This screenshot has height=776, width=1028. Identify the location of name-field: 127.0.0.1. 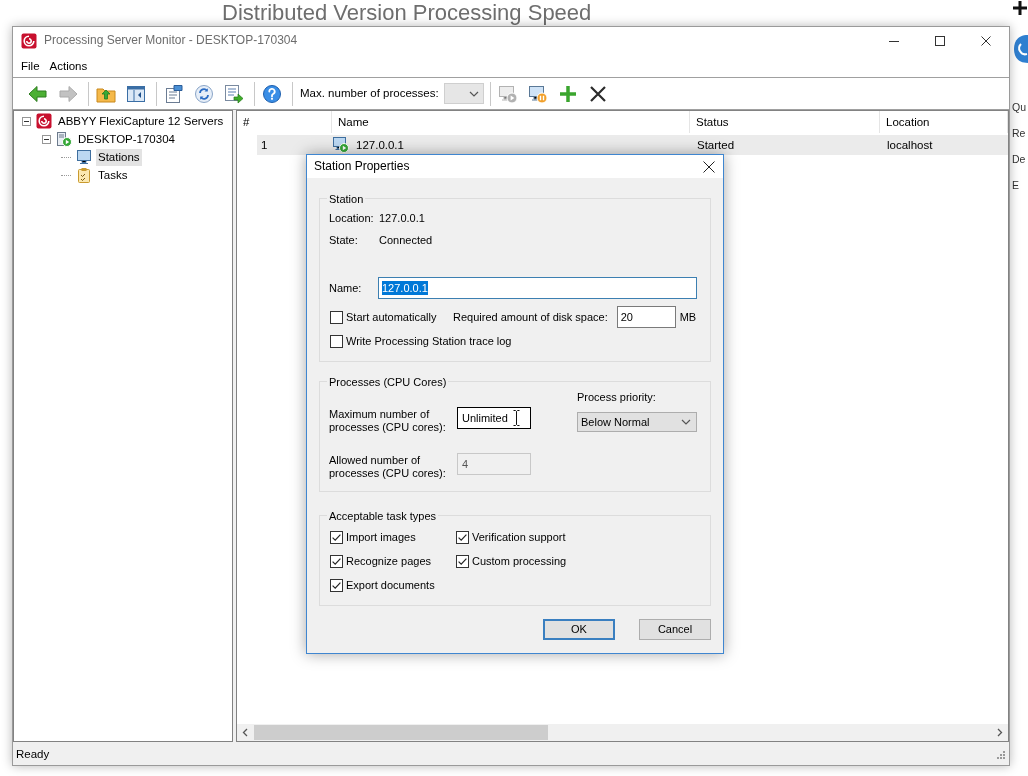
(537, 288).